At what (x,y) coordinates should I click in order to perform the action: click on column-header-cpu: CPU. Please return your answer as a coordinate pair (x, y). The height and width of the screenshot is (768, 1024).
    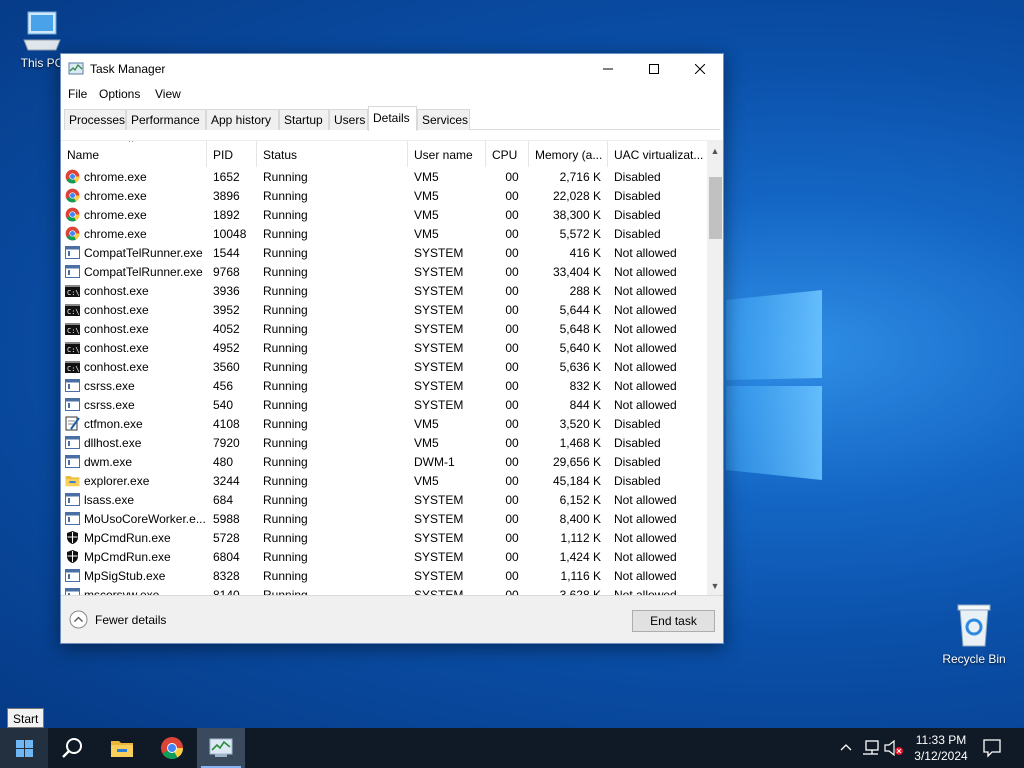
    Looking at the image, I should click on (507, 154).